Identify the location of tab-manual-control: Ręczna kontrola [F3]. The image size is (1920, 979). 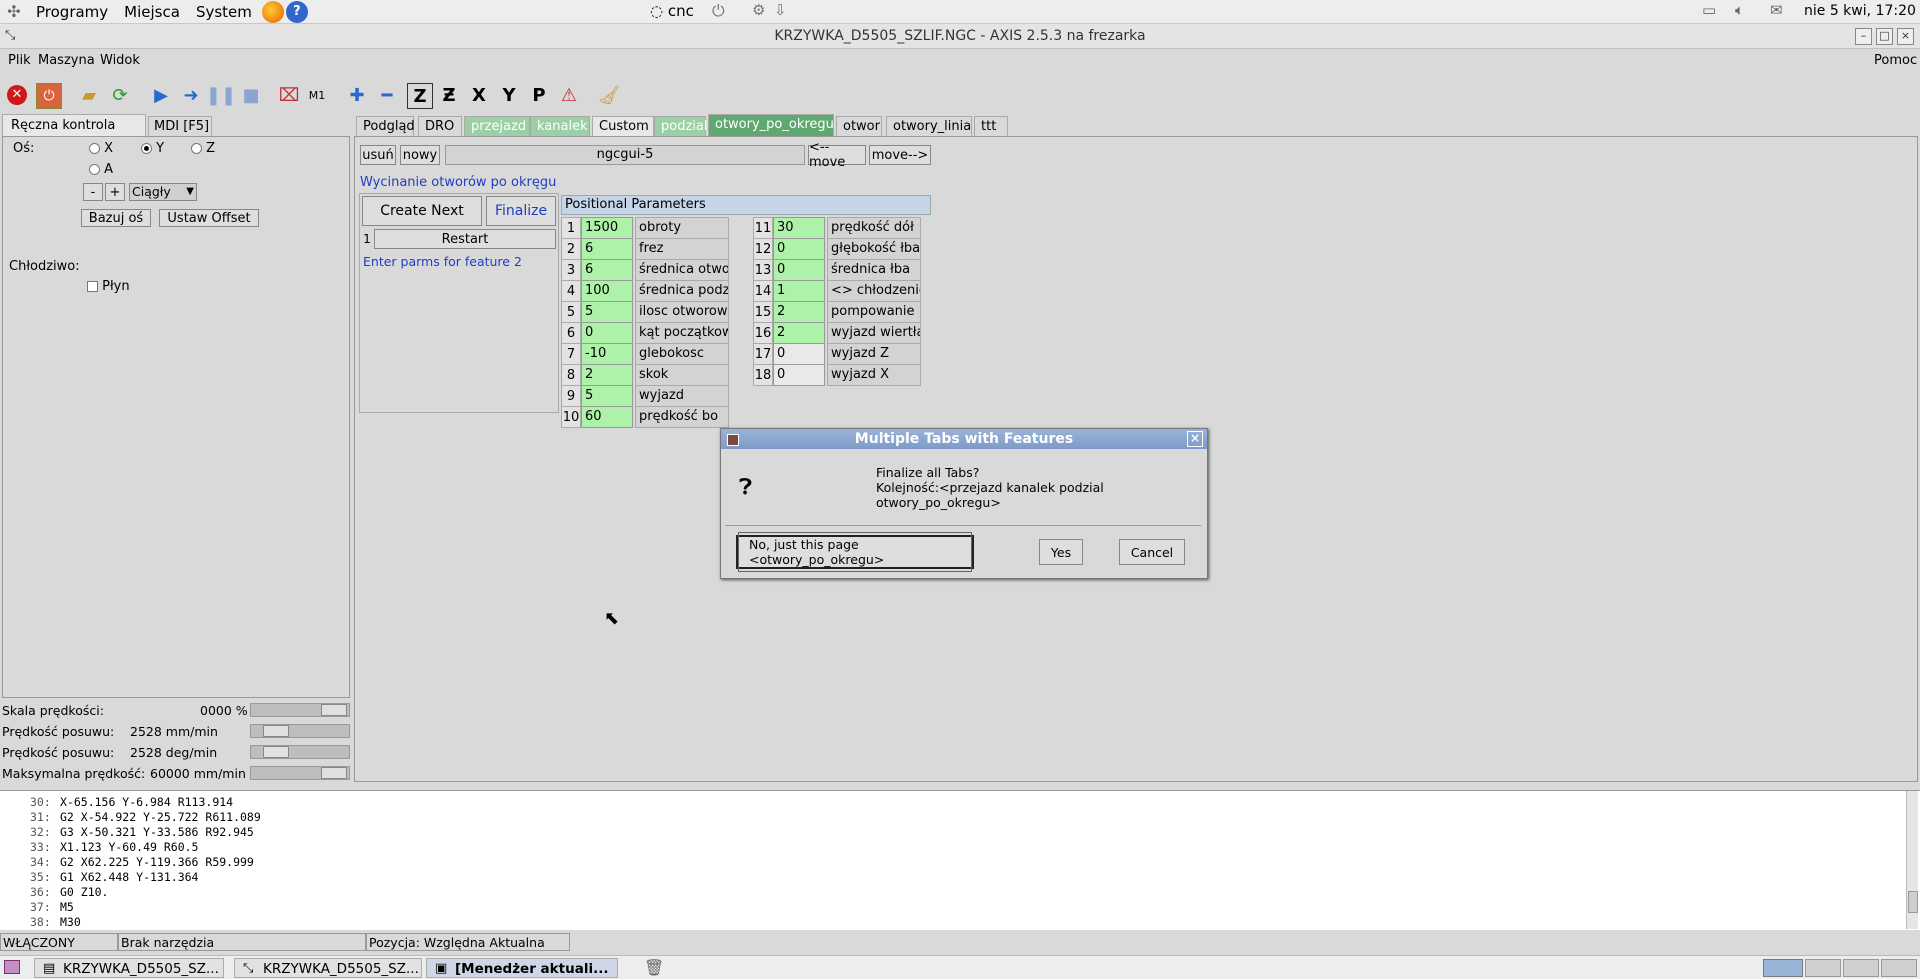
(74, 134).